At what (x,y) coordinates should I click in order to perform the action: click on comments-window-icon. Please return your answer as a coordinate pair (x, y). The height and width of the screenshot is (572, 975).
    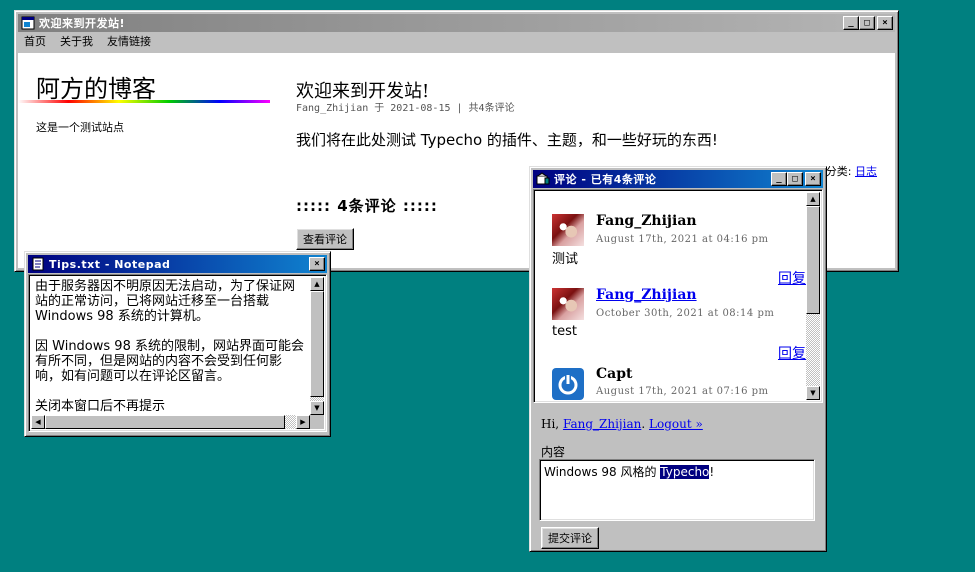
    Looking at the image, I should click on (543, 179).